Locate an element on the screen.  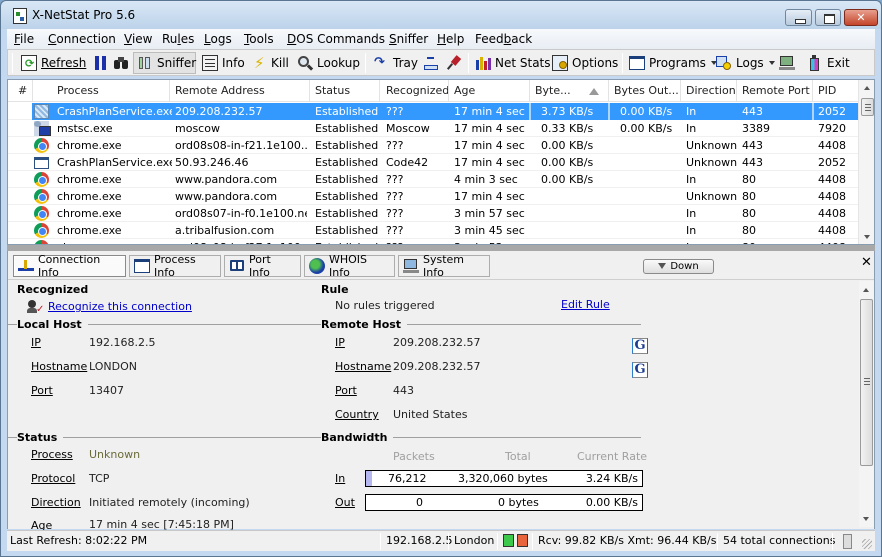
panel-scrollbar is located at coordinates (866, 404).